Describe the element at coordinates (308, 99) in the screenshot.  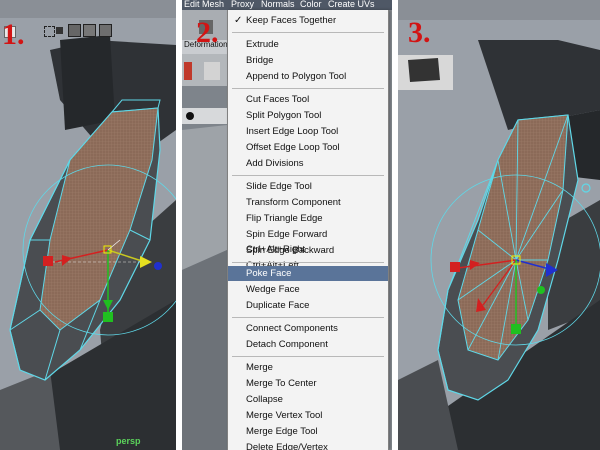
I see `menu-item-cut-faces-tool: Cut Faces Tool` at that location.